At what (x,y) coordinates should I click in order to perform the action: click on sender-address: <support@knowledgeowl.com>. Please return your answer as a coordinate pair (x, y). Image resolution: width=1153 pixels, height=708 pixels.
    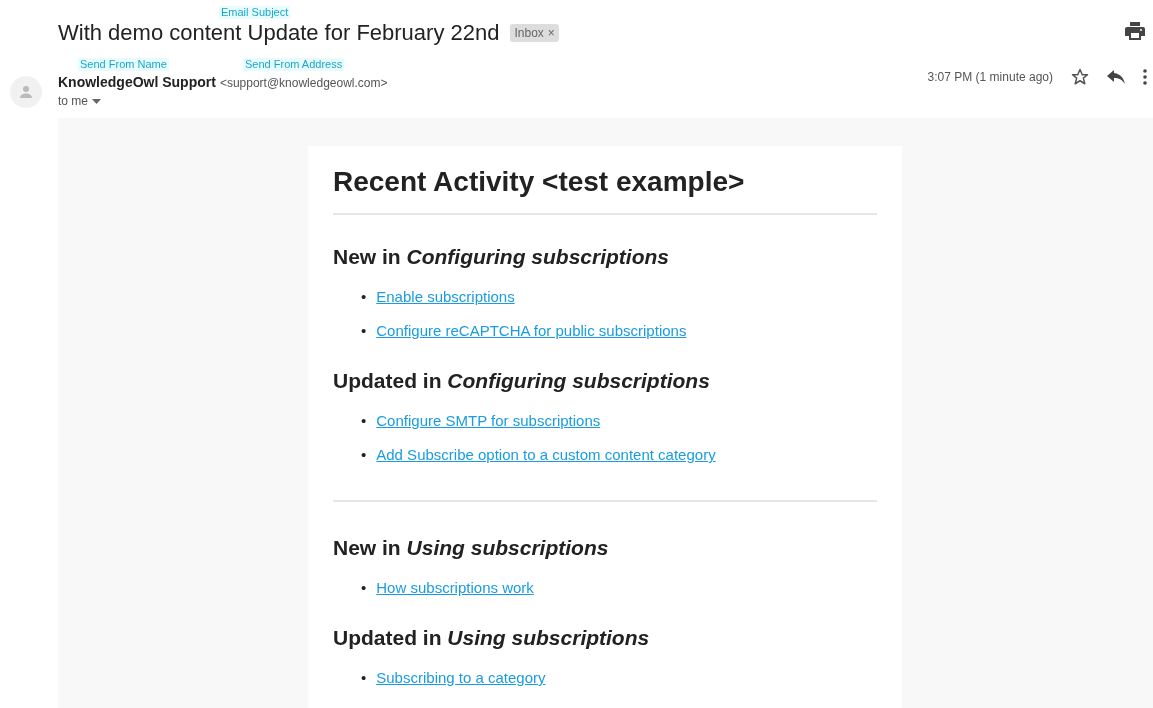
    Looking at the image, I should click on (303, 83).